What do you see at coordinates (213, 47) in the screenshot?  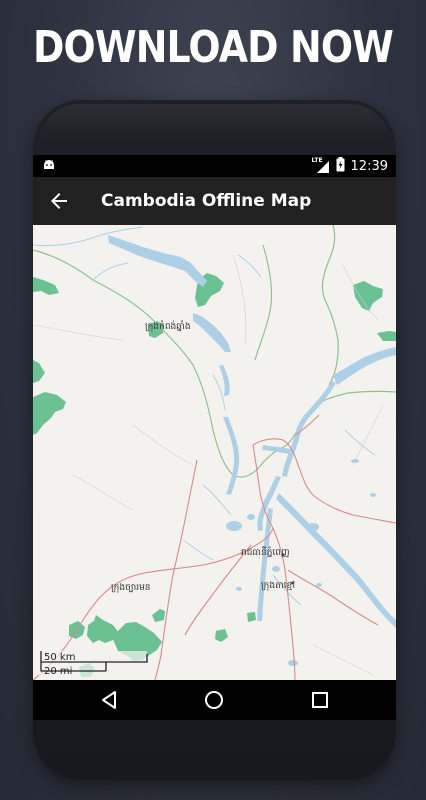 I see `promo-headline: DOWNLOAD NOW` at bounding box center [213, 47].